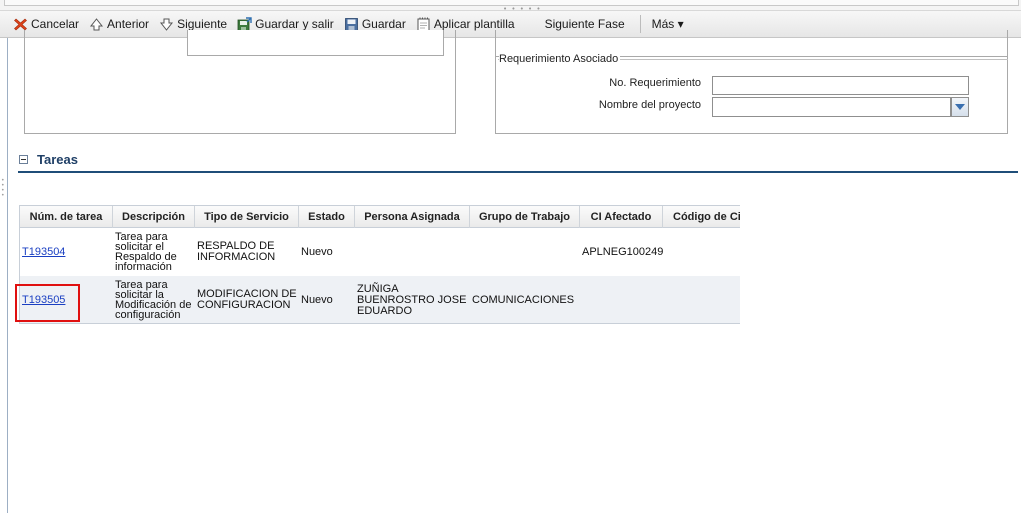 The height and width of the screenshot is (513, 1021). What do you see at coordinates (66, 217) in the screenshot?
I see `column-task-number: Núm. de tarea` at bounding box center [66, 217].